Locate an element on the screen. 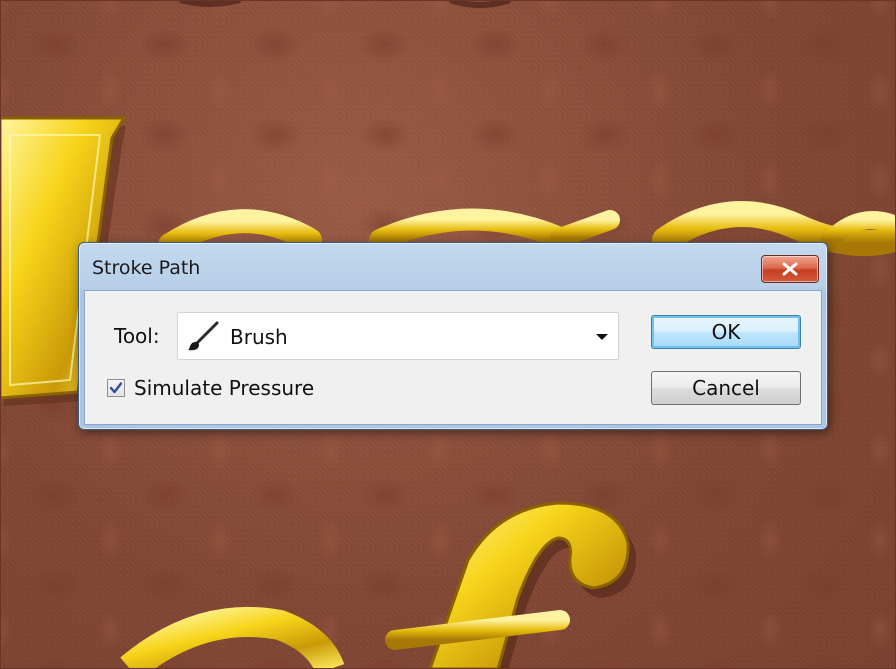 This screenshot has width=896, height=669. tool-label: Tool: is located at coordinates (137, 336).